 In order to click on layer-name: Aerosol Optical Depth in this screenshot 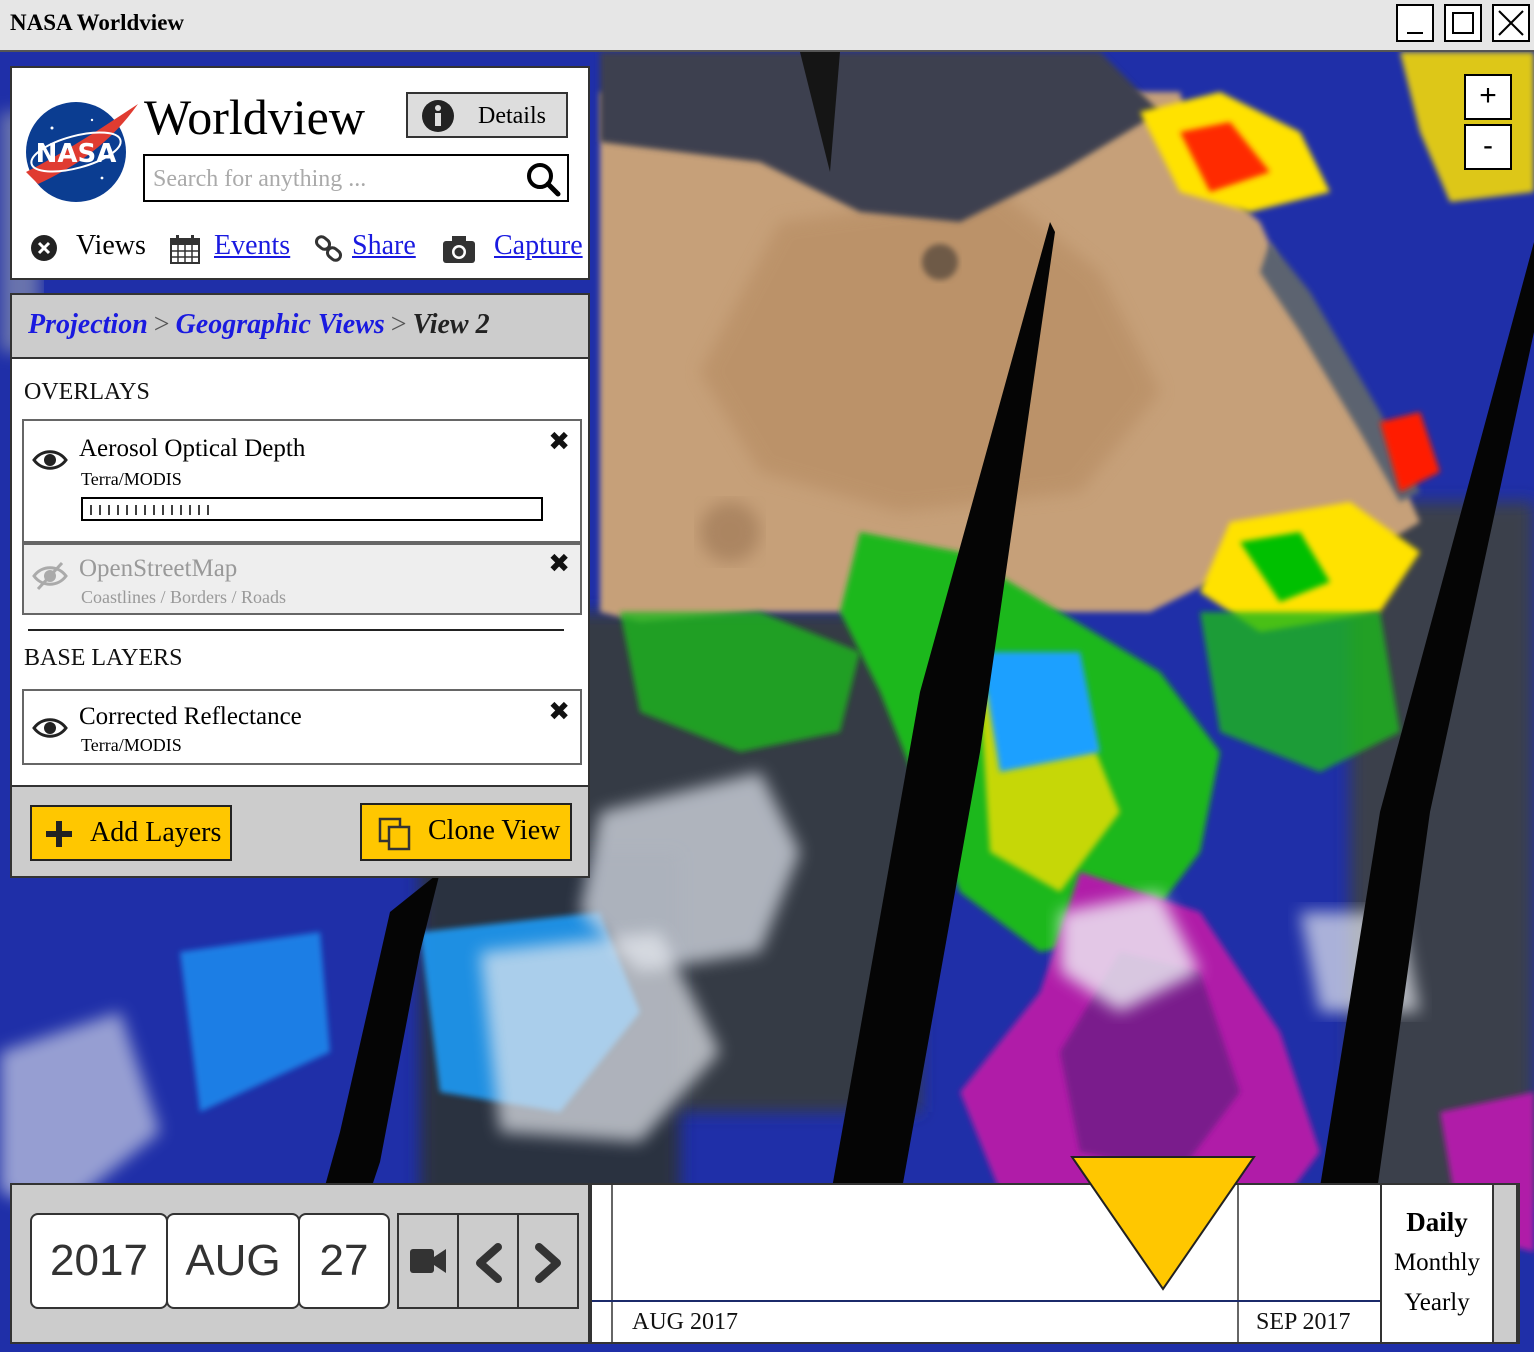, I will do `click(192, 448)`.